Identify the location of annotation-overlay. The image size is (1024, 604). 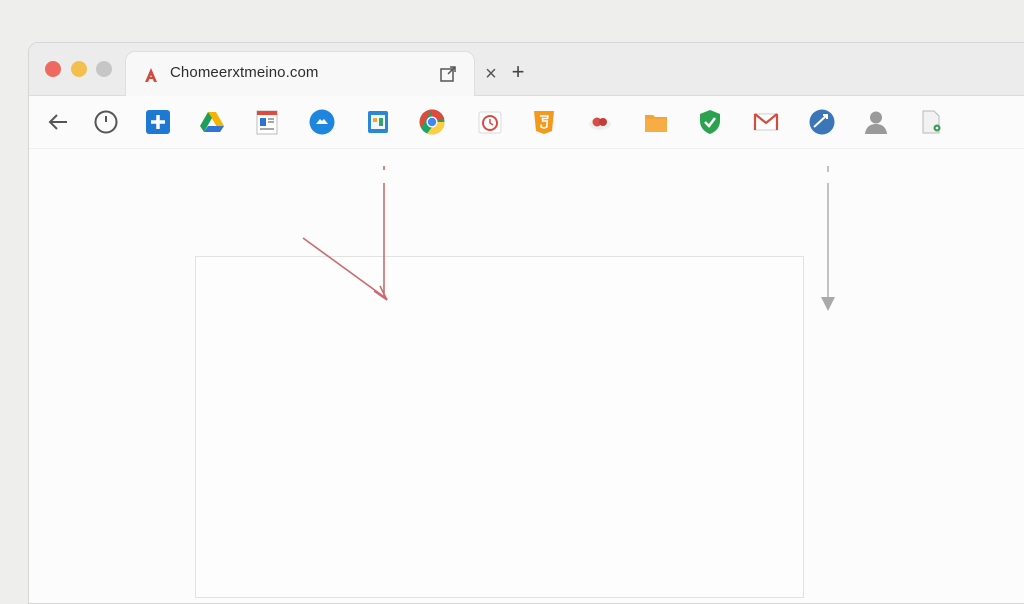
(568, 238).